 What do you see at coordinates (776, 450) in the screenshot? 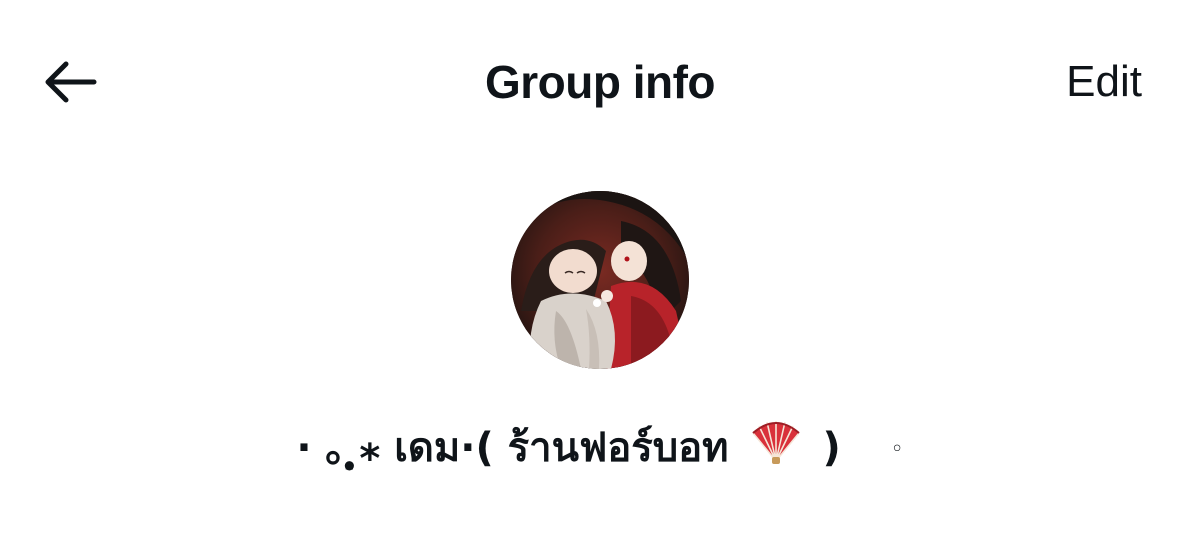
I see `folding-fan-icon` at bounding box center [776, 450].